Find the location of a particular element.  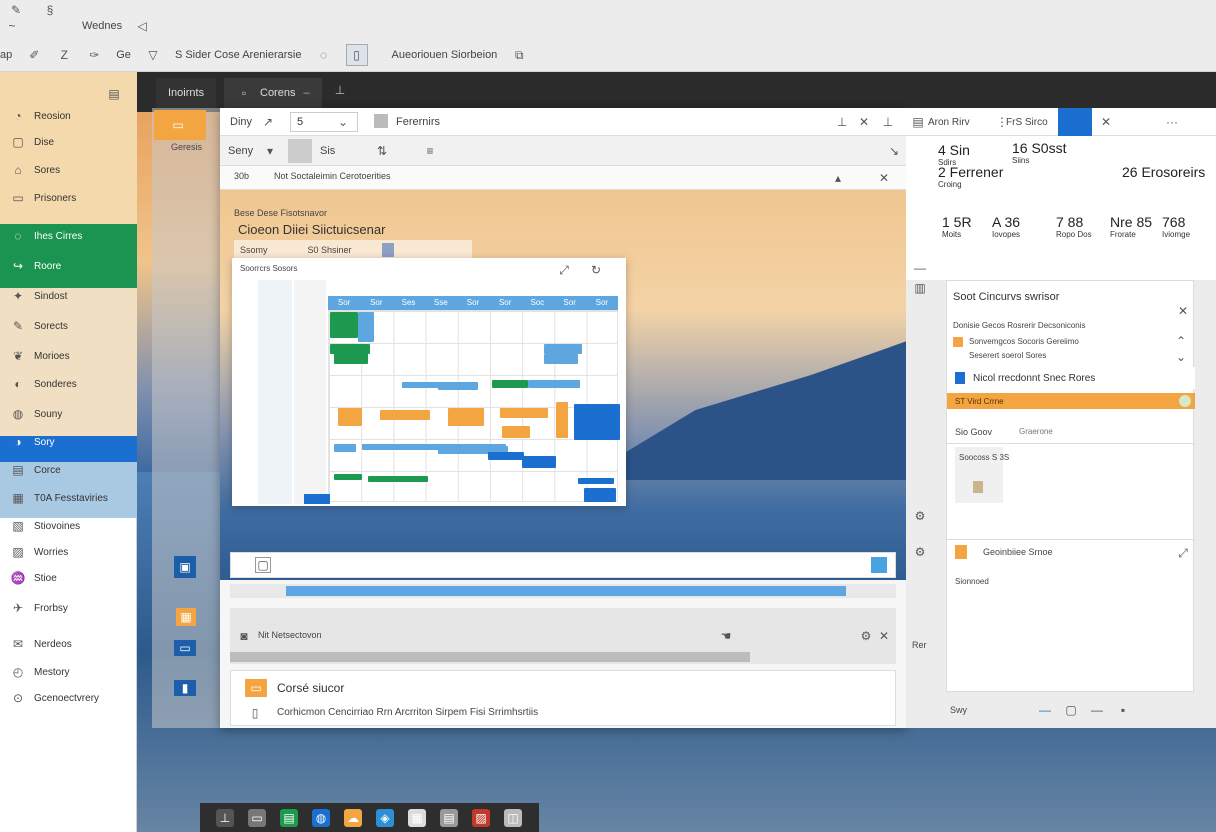

terminal-icon: ▦ is located at coordinates (417, 817).